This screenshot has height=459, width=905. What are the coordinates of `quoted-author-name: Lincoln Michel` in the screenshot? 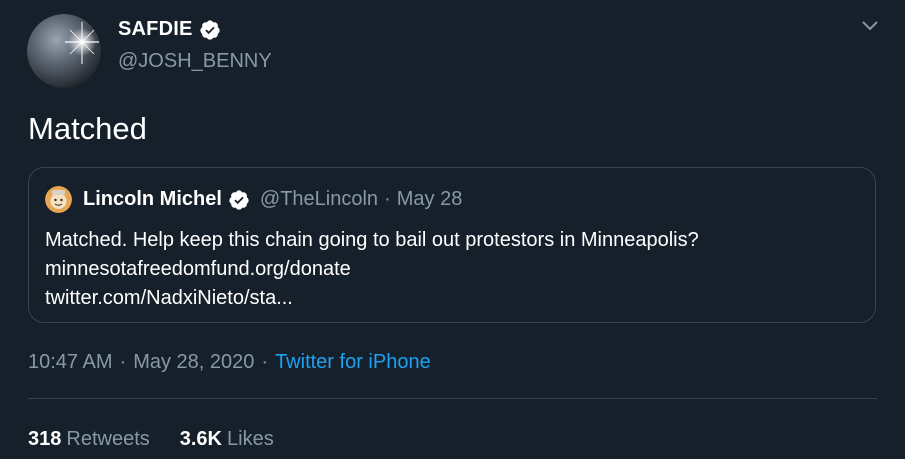 It's located at (152, 199).